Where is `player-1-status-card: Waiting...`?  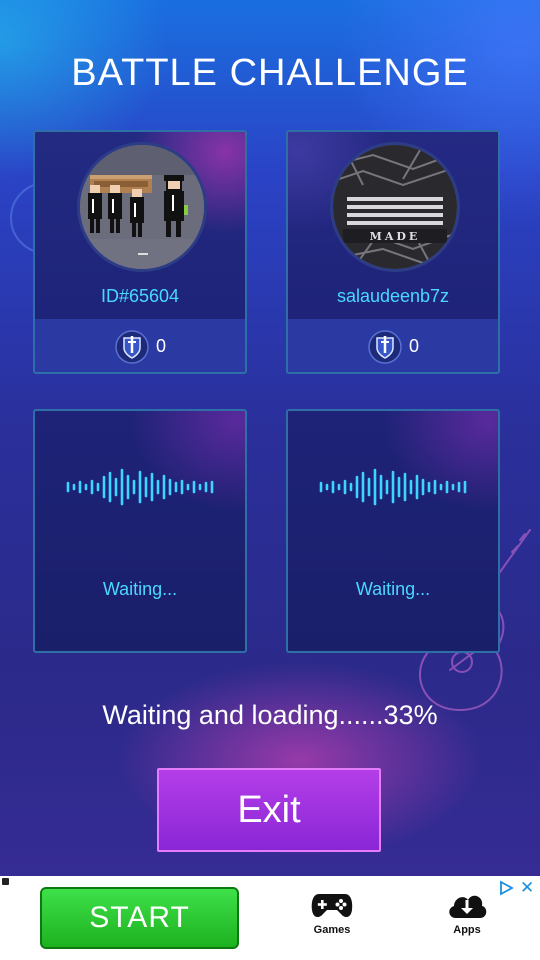 player-1-status-card: Waiting... is located at coordinates (140, 531).